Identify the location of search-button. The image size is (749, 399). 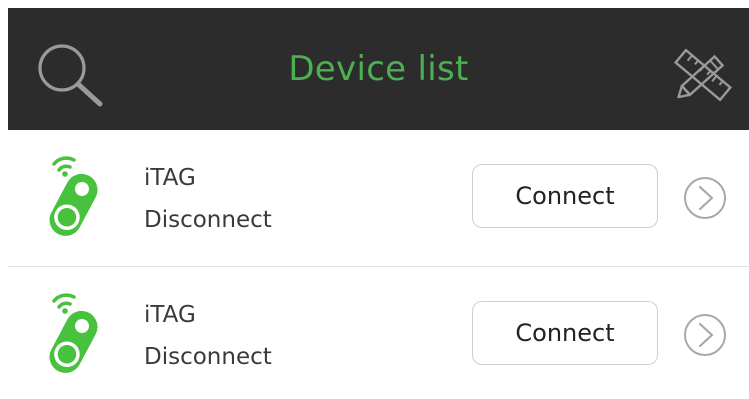
(70, 74).